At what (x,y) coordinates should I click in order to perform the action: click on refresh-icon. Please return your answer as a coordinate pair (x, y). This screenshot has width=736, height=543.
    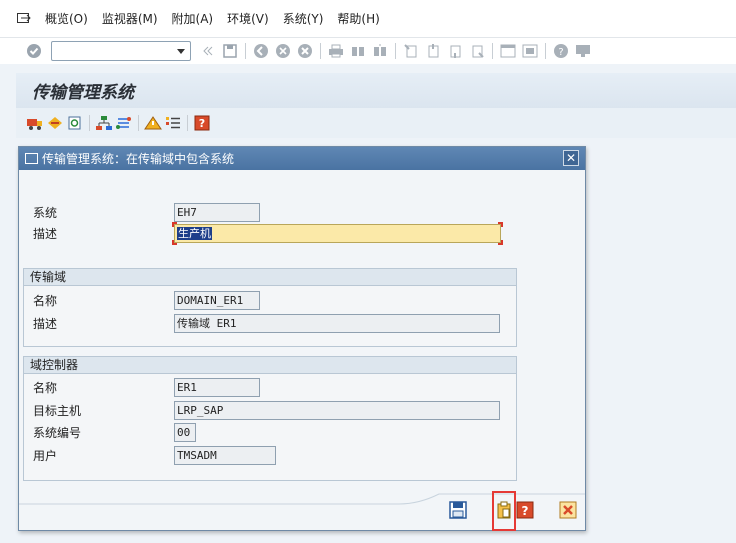
    Looking at the image, I should click on (75, 123).